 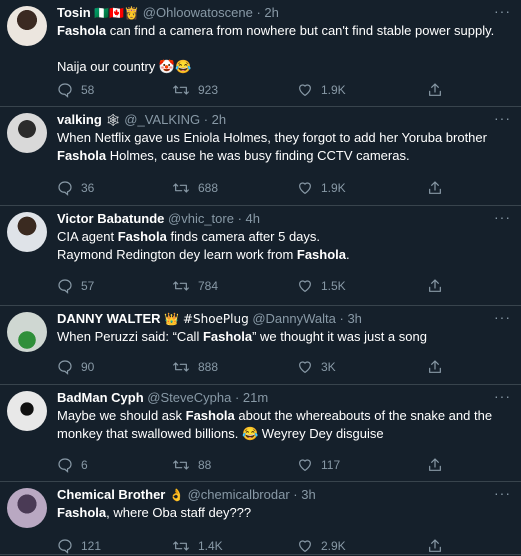 What do you see at coordinates (259, 189) in the screenshot?
I see `tweet-actions: 36 688 1.9K` at bounding box center [259, 189].